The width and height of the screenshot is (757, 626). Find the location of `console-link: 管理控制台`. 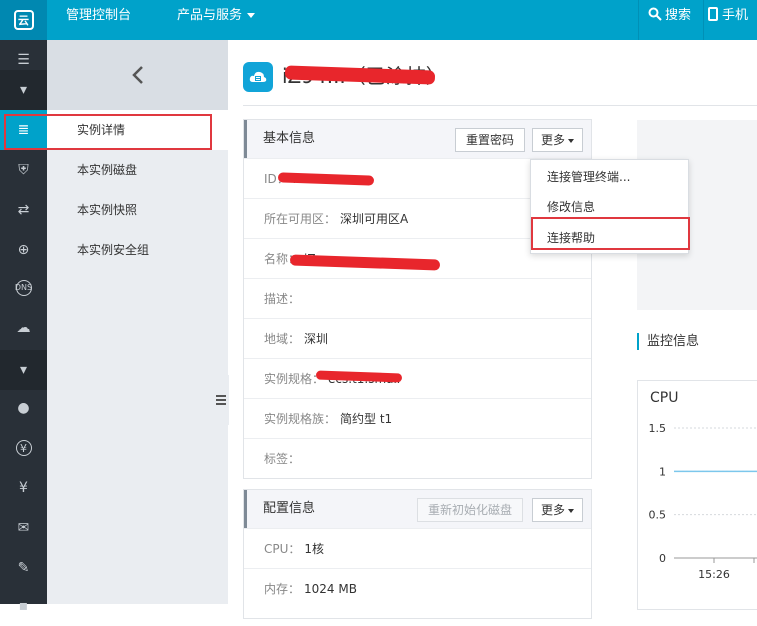

console-link: 管理控制台 is located at coordinates (98, 20).